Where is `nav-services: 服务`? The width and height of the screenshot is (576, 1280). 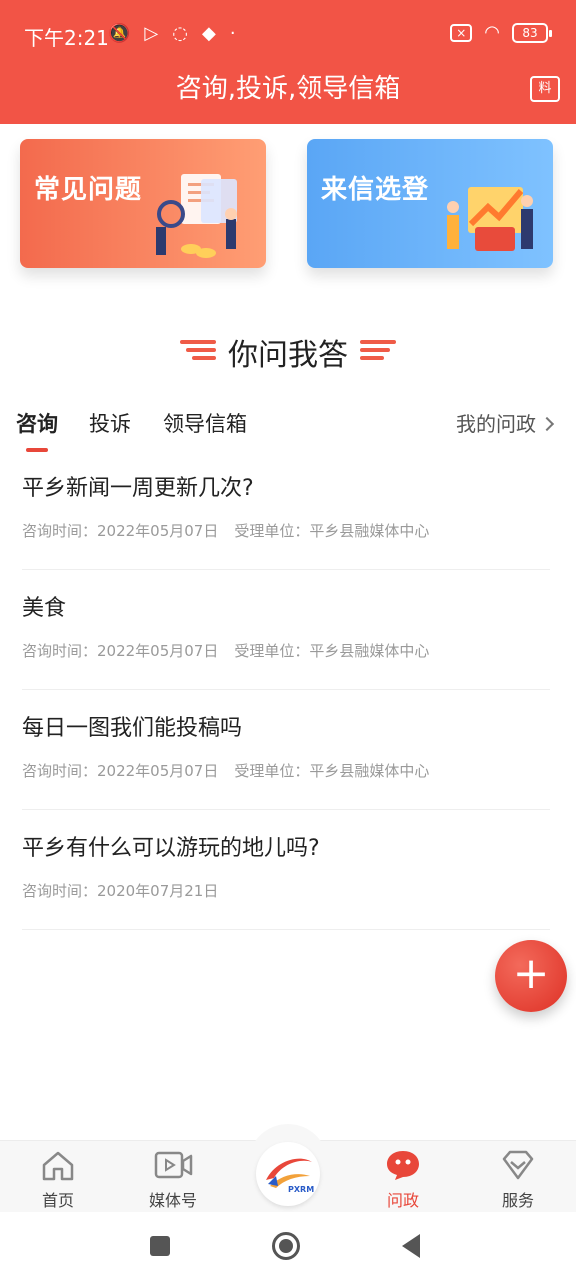 nav-services: 服务 is located at coordinates (518, 1177).